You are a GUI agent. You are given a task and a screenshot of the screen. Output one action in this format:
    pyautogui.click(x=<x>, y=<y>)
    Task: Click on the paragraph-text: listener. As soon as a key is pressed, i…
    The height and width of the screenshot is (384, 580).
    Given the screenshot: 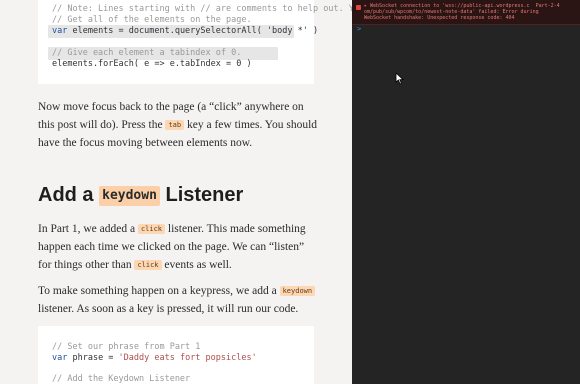 What is the action you would take?
    pyautogui.click(x=168, y=309)
    